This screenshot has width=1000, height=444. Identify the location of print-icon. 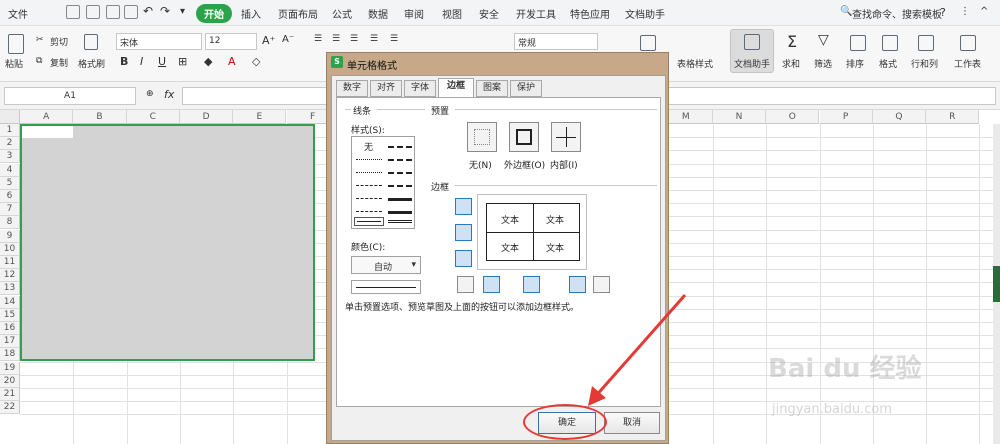
(93, 12).